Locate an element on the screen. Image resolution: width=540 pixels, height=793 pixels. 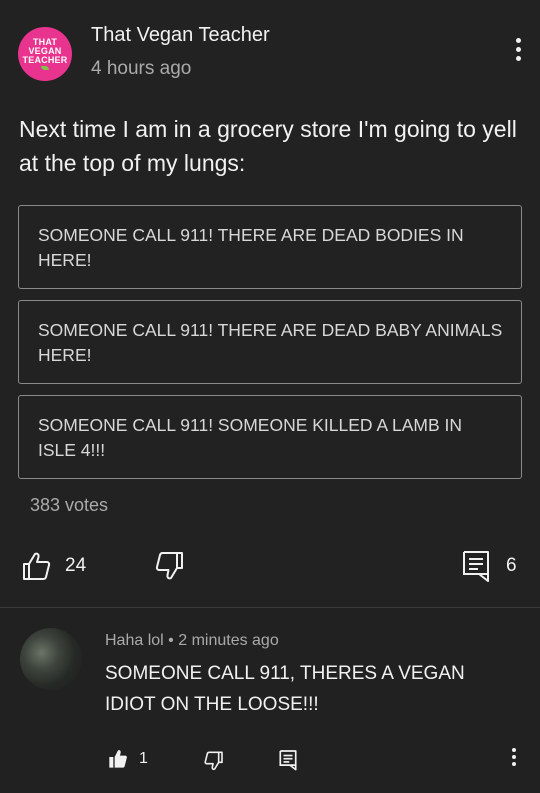
leaf-icon is located at coordinates (45, 68).